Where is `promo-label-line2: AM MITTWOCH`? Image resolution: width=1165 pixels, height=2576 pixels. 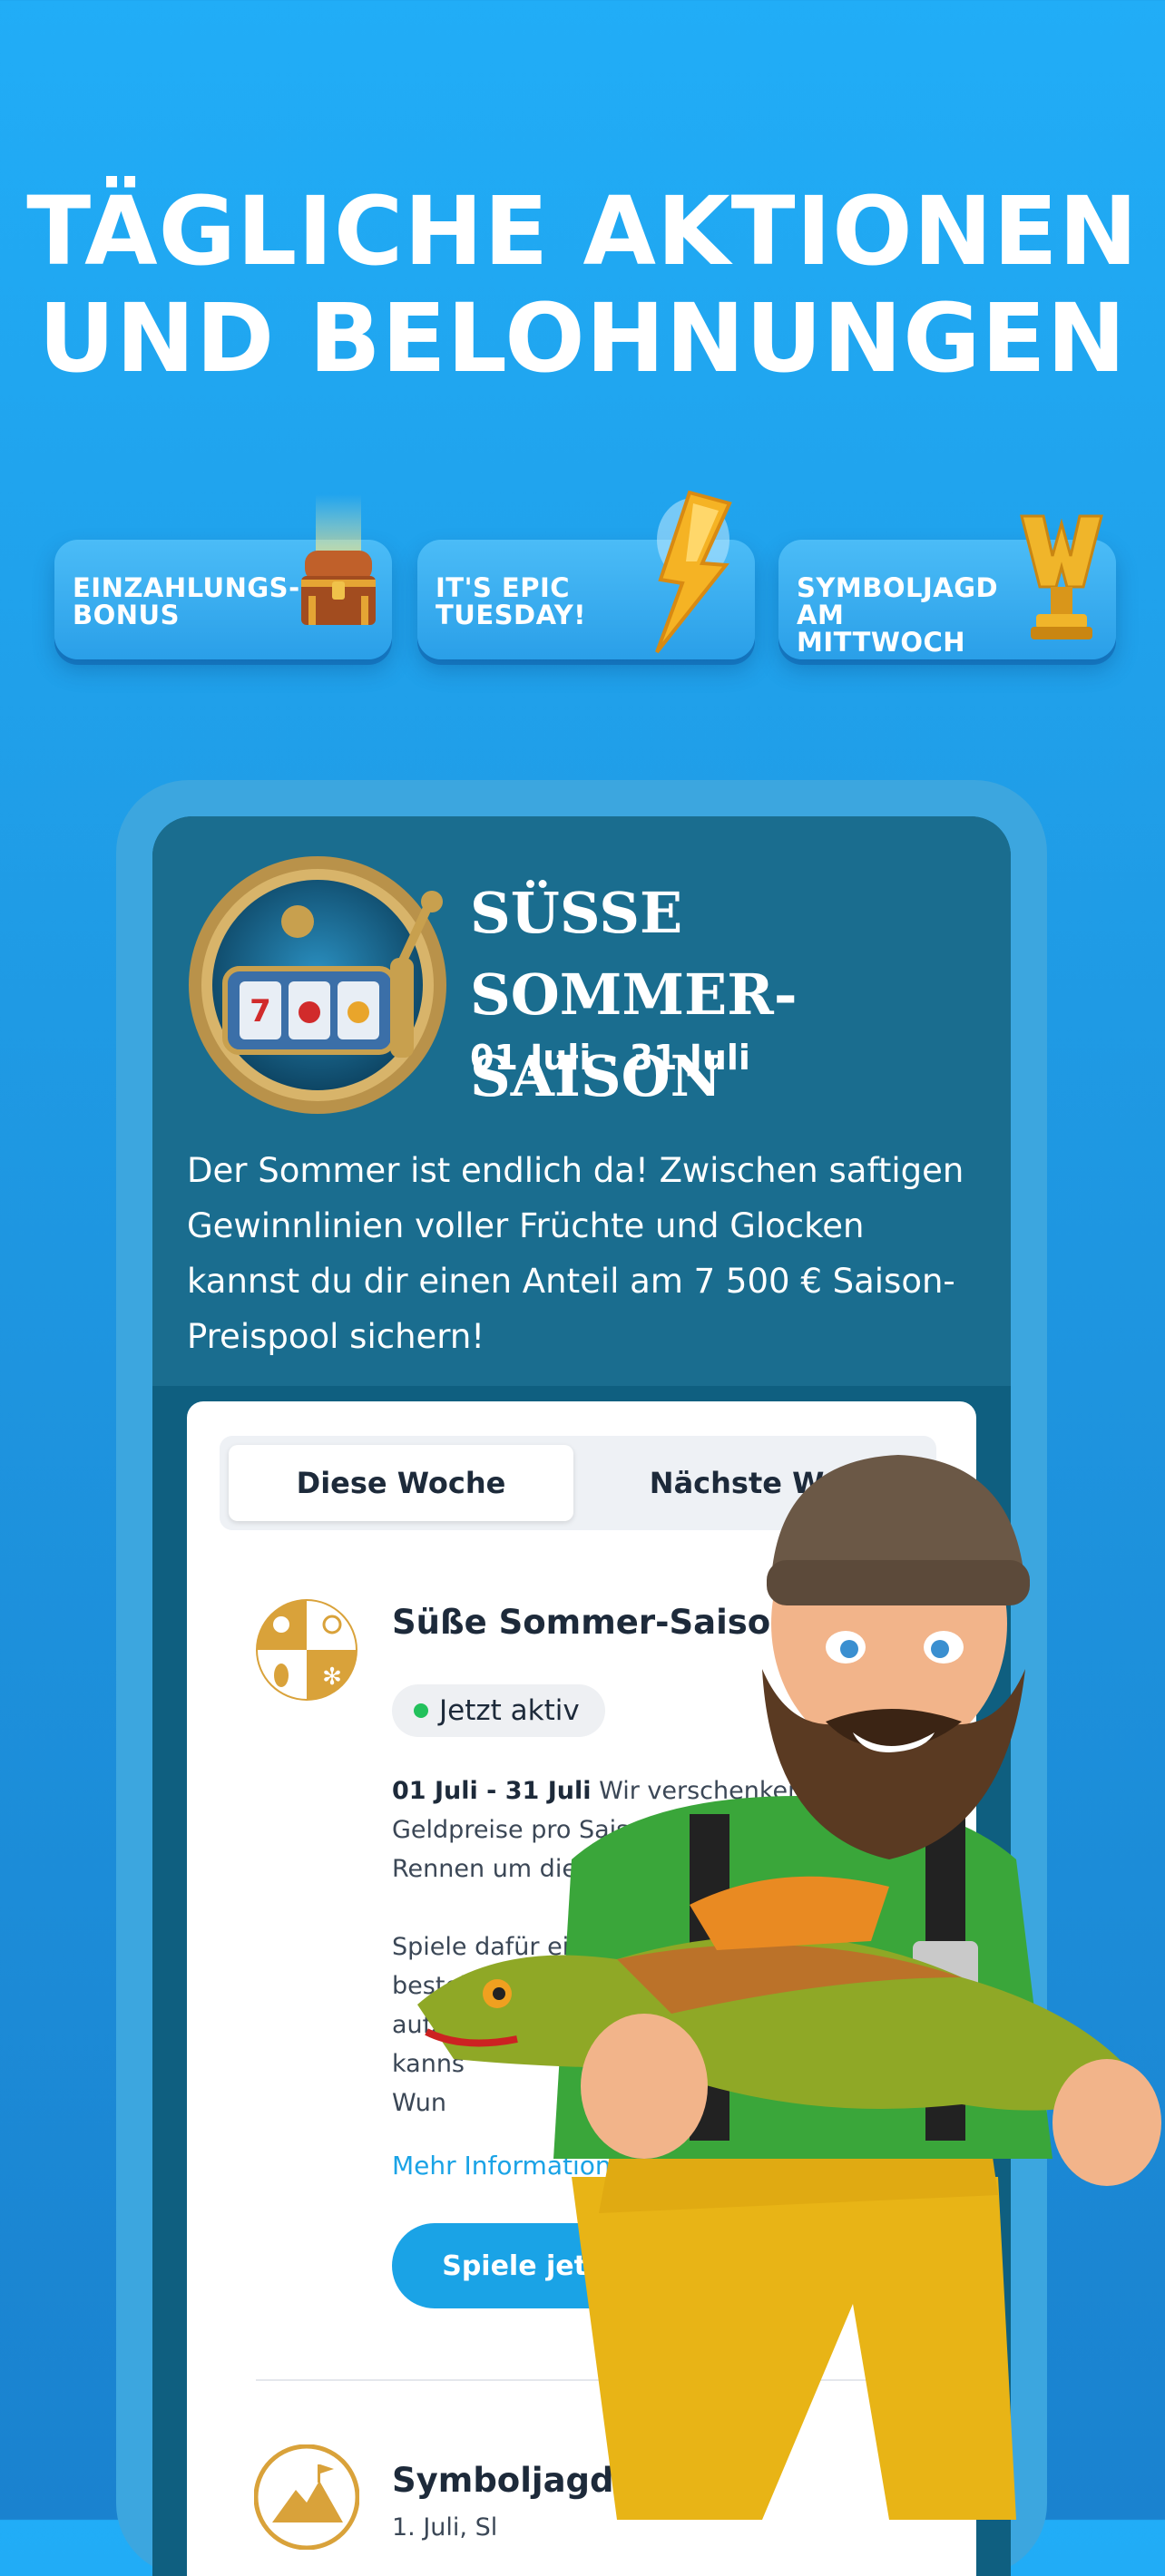 promo-label-line2: AM MITTWOCH is located at coordinates (881, 629).